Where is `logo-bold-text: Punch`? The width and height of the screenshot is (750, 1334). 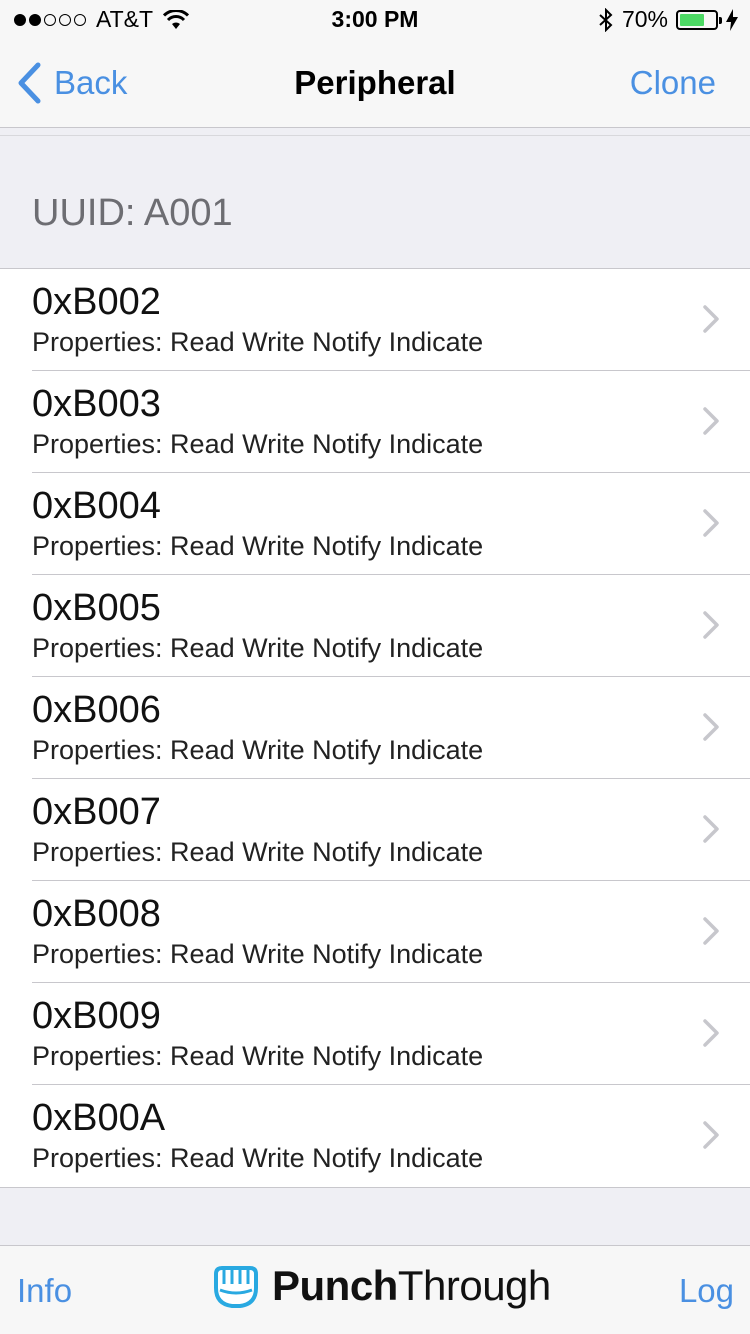
logo-bold-text: Punch is located at coordinates (335, 1285).